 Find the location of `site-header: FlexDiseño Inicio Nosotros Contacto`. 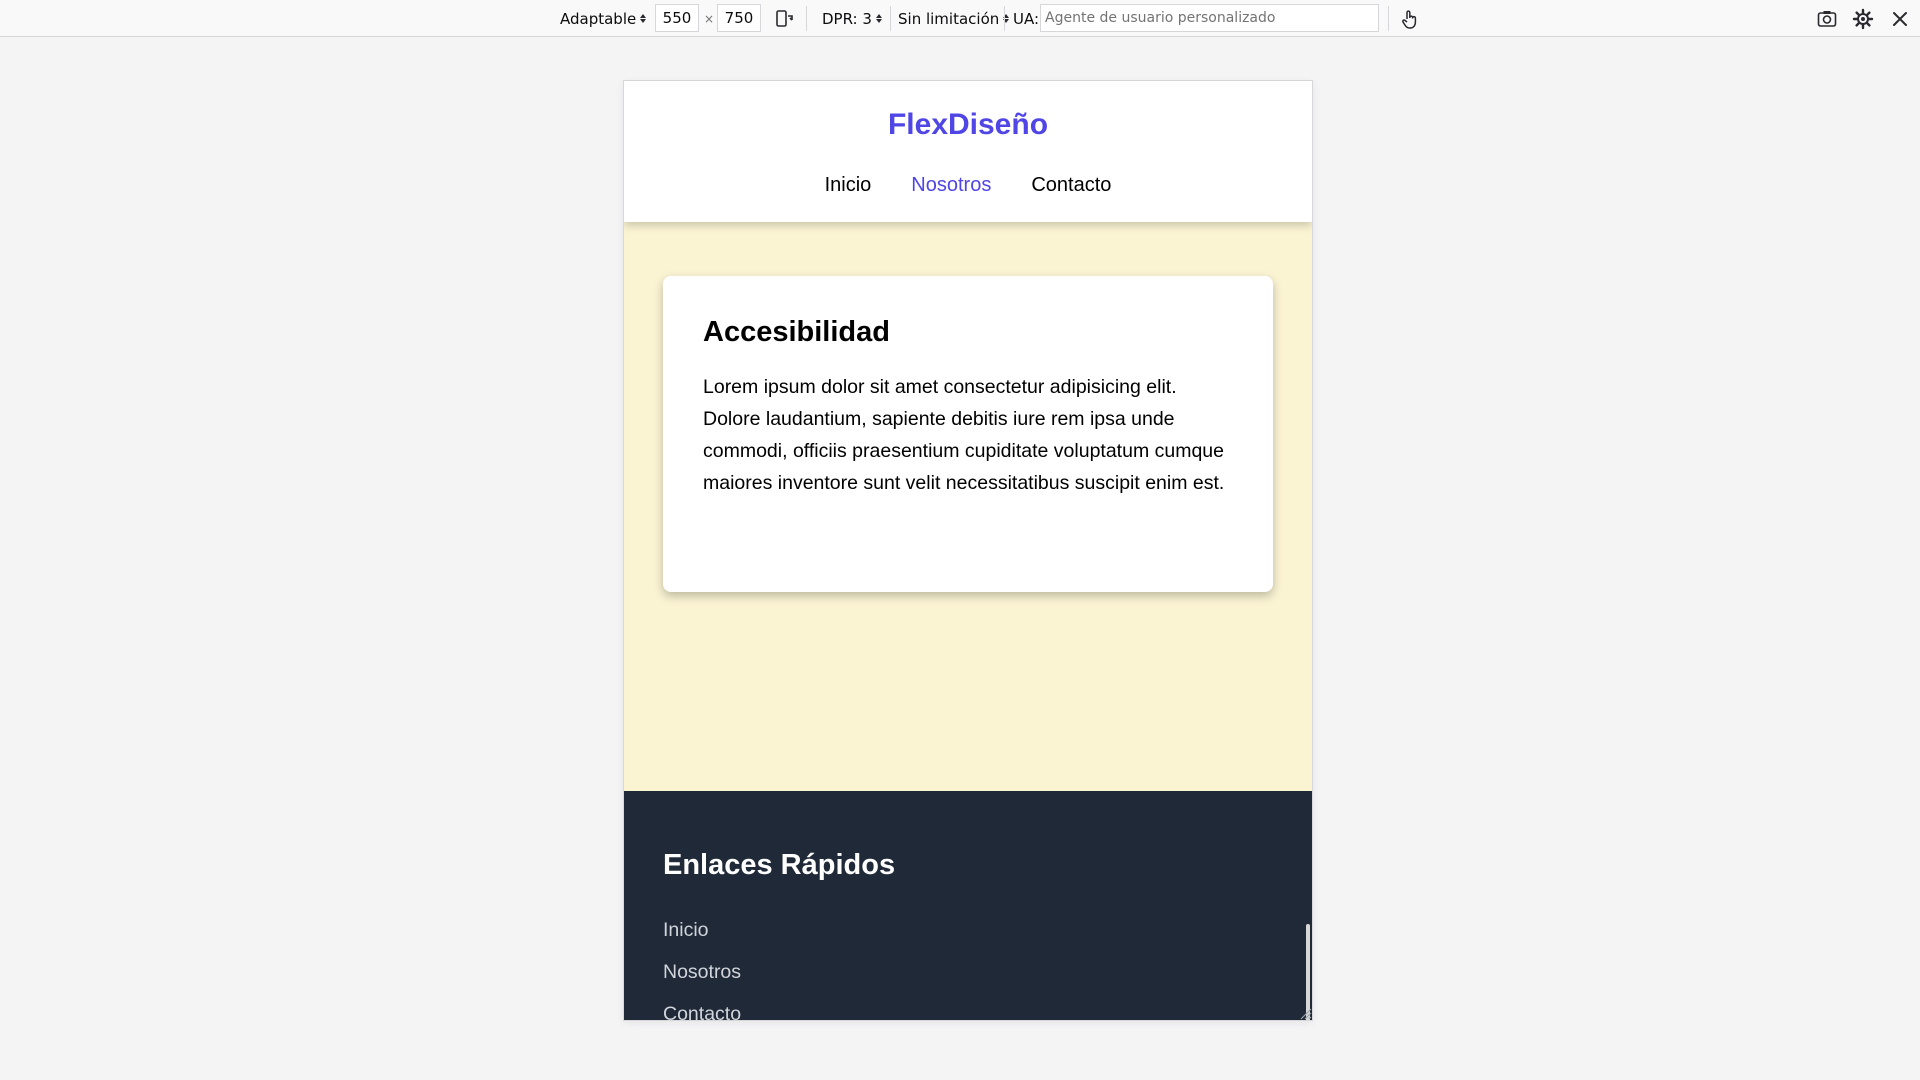

site-header: FlexDiseño Inicio Nosotros Contacto is located at coordinates (968, 151).